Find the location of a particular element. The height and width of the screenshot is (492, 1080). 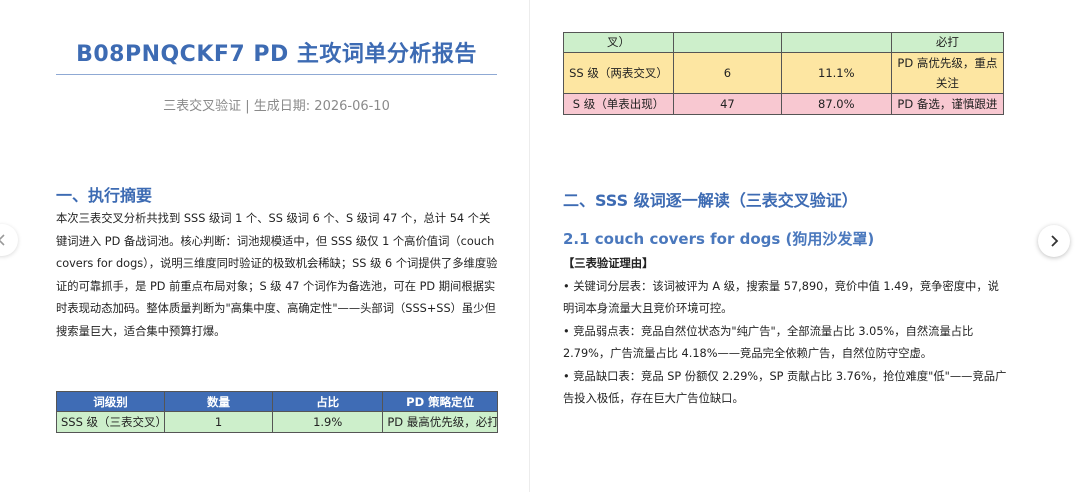

cell-share: 11.1% is located at coordinates (836, 73).